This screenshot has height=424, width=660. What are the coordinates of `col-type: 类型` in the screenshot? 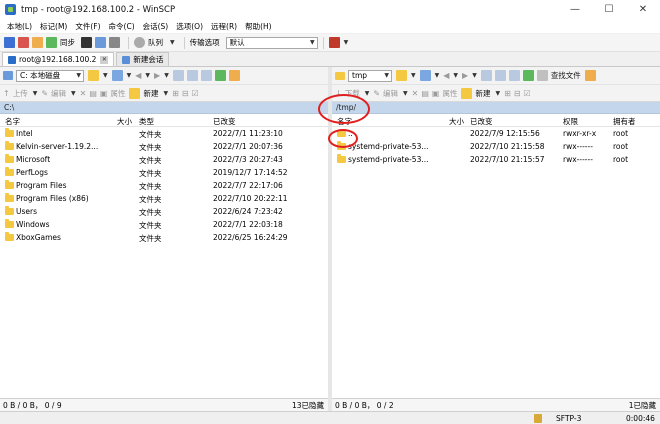 It's located at (146, 121).